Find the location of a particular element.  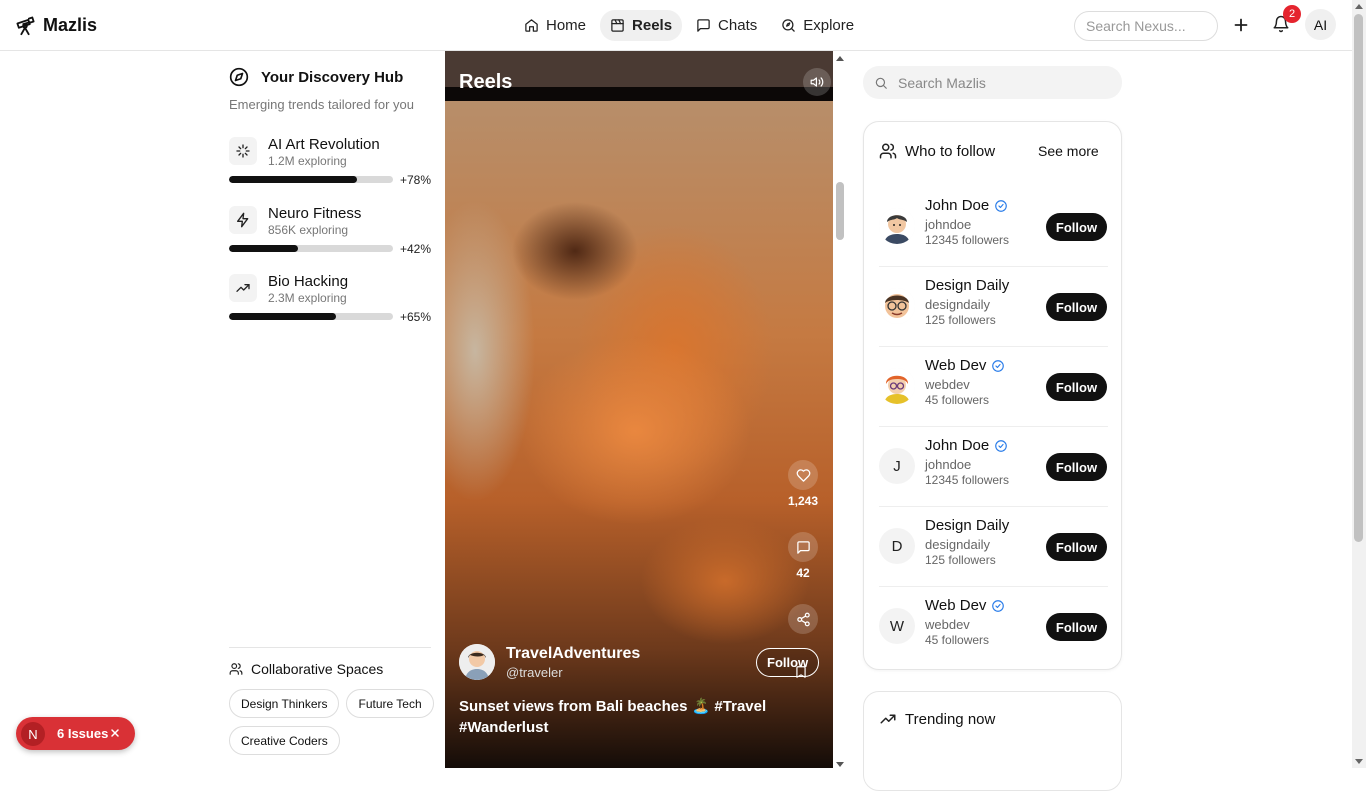

user-name: Web Dev is located at coordinates (965, 605).